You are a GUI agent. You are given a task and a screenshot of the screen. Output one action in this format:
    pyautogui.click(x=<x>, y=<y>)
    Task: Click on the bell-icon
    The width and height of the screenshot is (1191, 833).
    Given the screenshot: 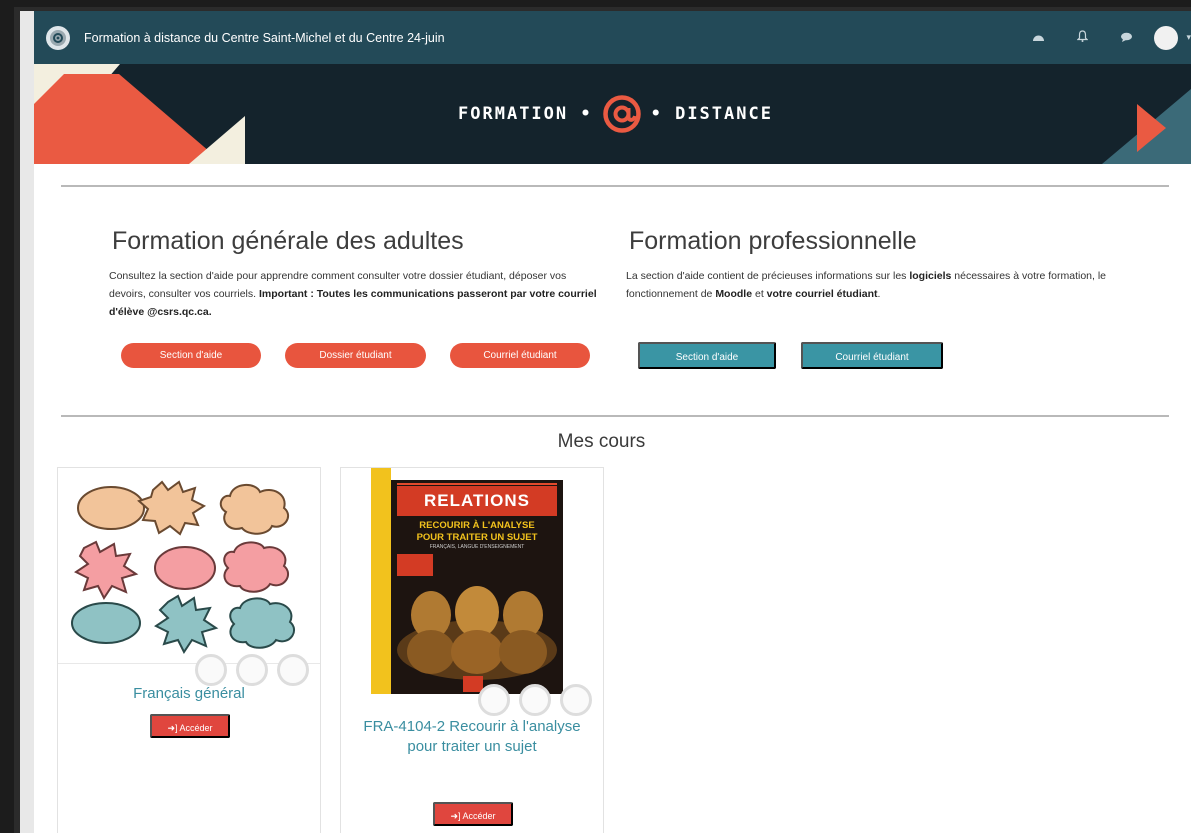 What is the action you would take?
    pyautogui.click(x=1082, y=37)
    